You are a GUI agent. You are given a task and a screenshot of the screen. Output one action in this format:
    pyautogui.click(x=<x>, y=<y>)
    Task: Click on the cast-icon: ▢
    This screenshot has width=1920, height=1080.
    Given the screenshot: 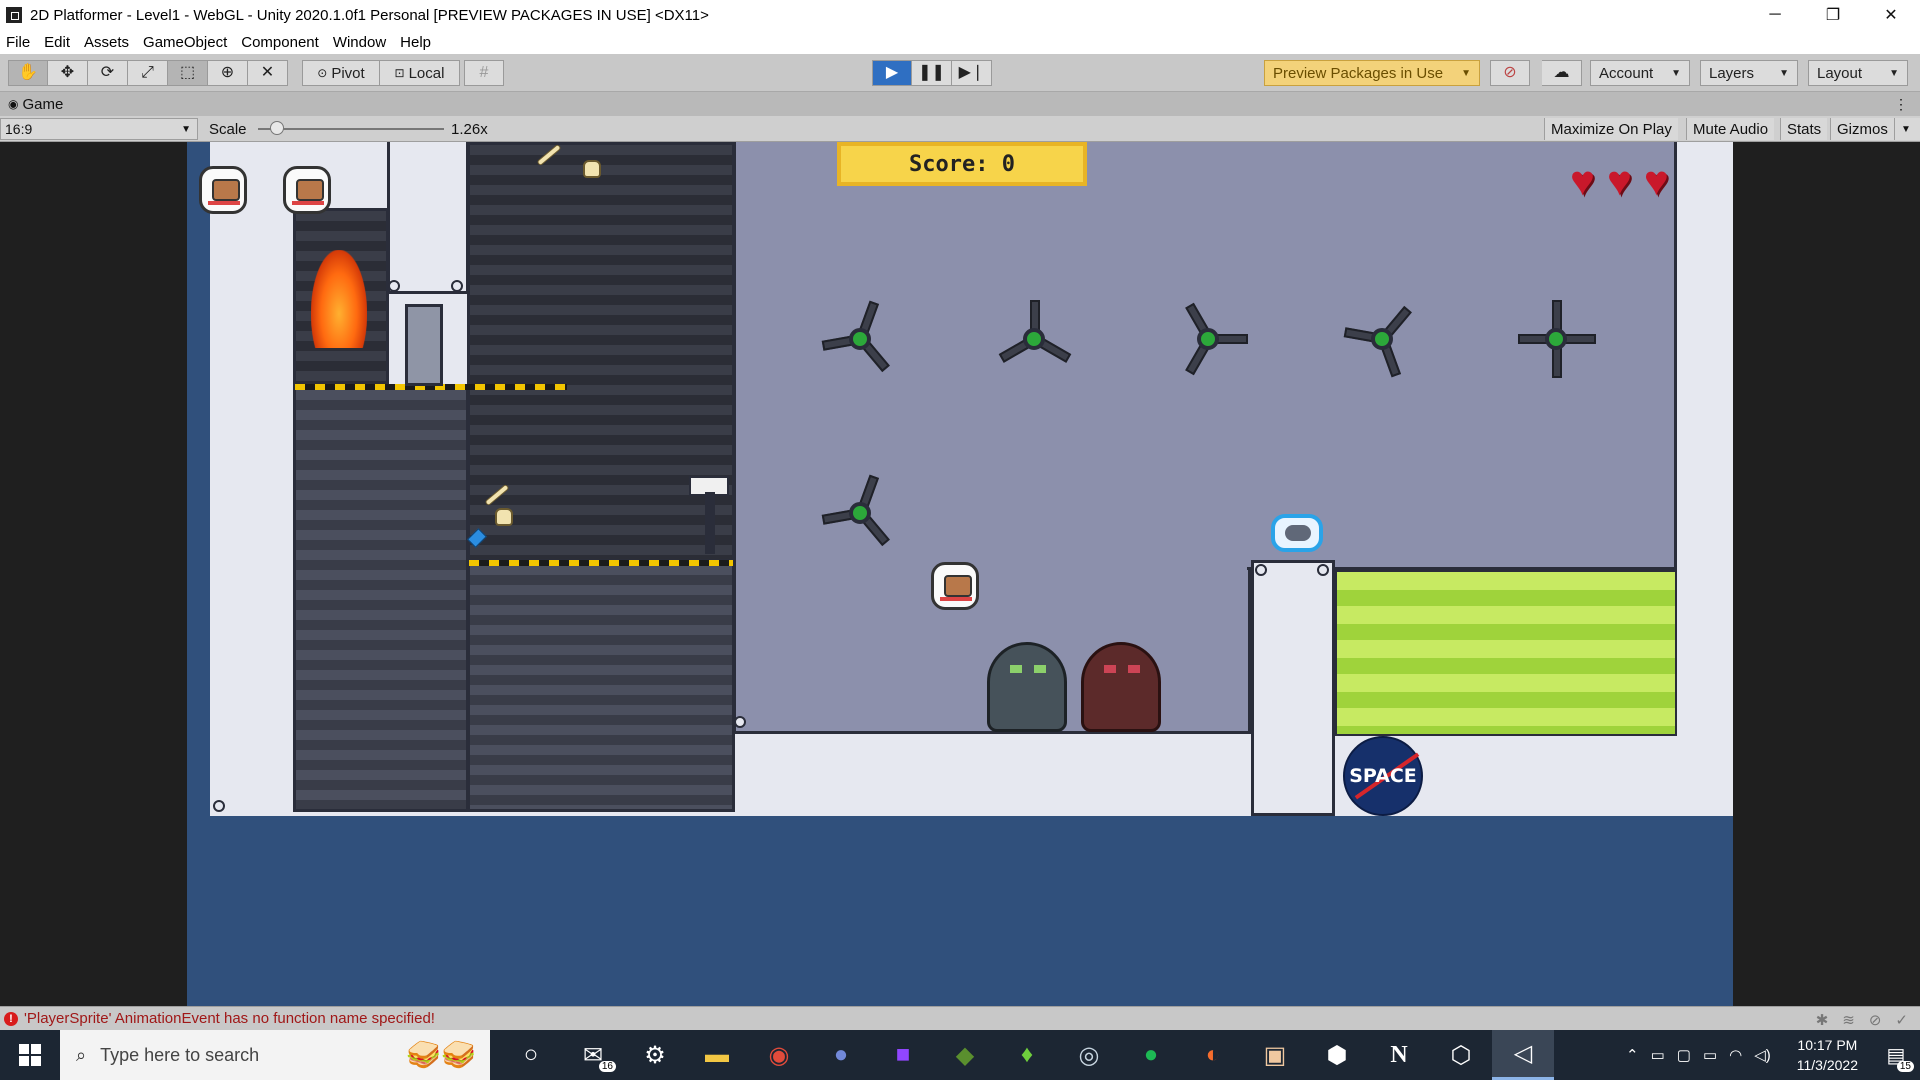 What is the action you would take?
    pyautogui.click(x=1684, y=1055)
    